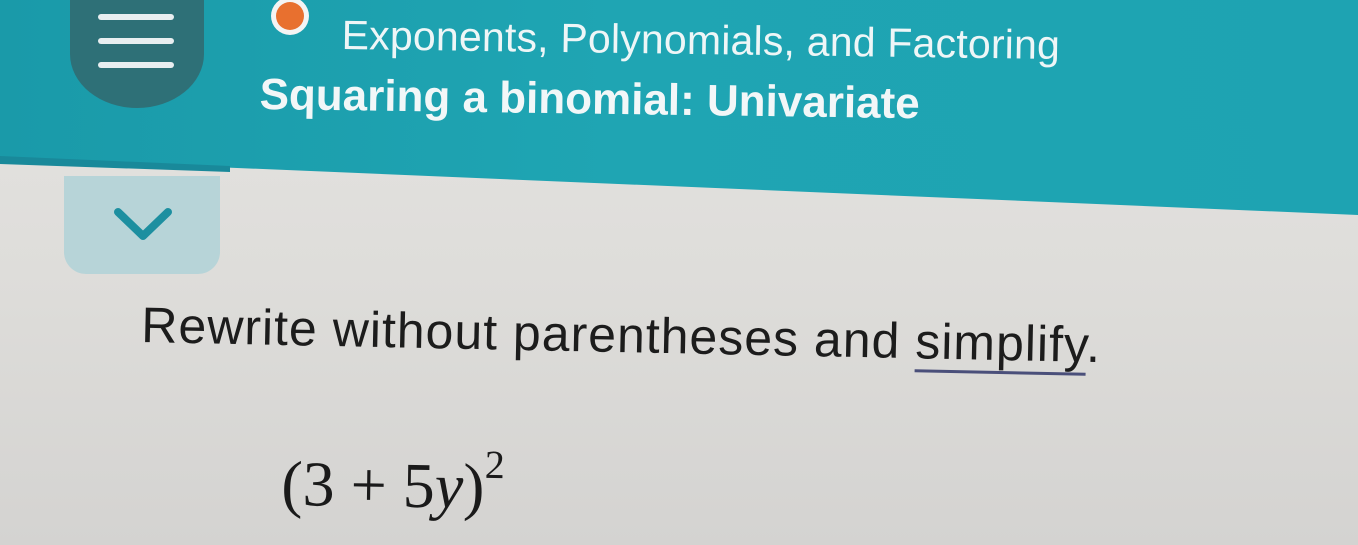 Image resolution: width=1358 pixels, height=545 pixels. Describe the element at coordinates (495, 464) in the screenshot. I see `expression-exponent: 2` at that location.